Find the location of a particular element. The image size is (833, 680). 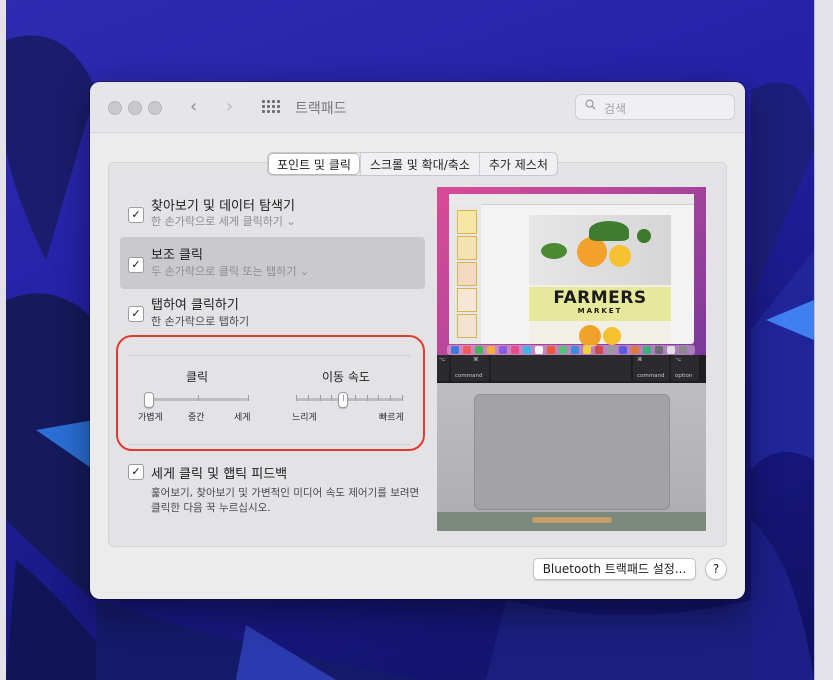

right-edge is located at coordinates (823, 340).